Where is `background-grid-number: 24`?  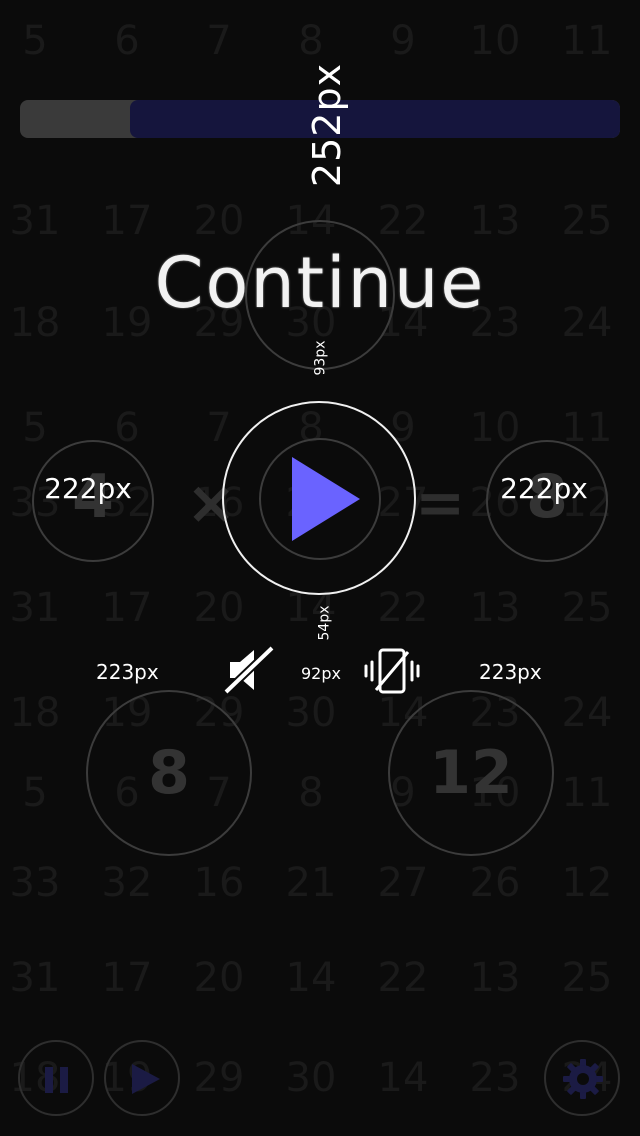
background-grid-number: 24 is located at coordinates (587, 713).